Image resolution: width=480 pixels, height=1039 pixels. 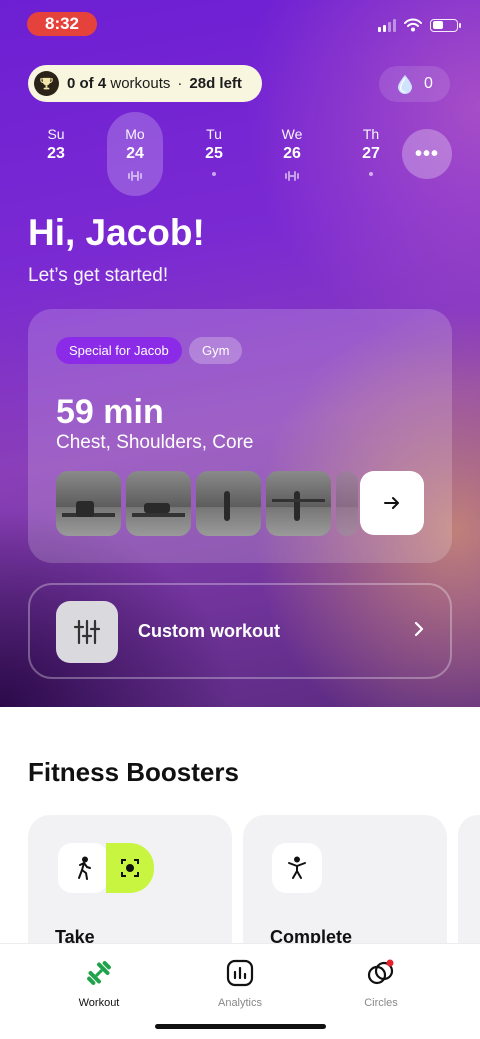 I want to click on battery-icon, so click(x=445, y=25).